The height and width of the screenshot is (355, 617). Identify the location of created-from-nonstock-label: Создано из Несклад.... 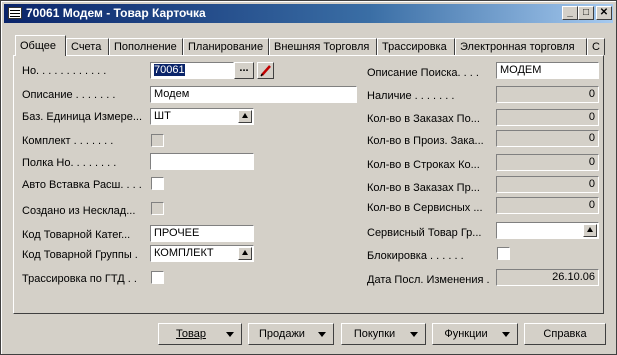
(79, 211).